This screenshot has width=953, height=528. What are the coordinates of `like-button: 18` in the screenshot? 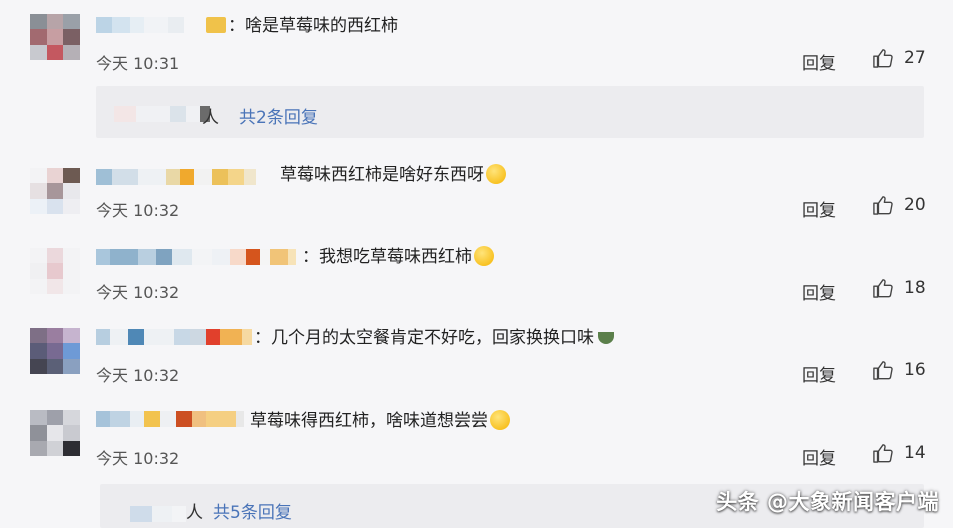 It's located at (899, 288).